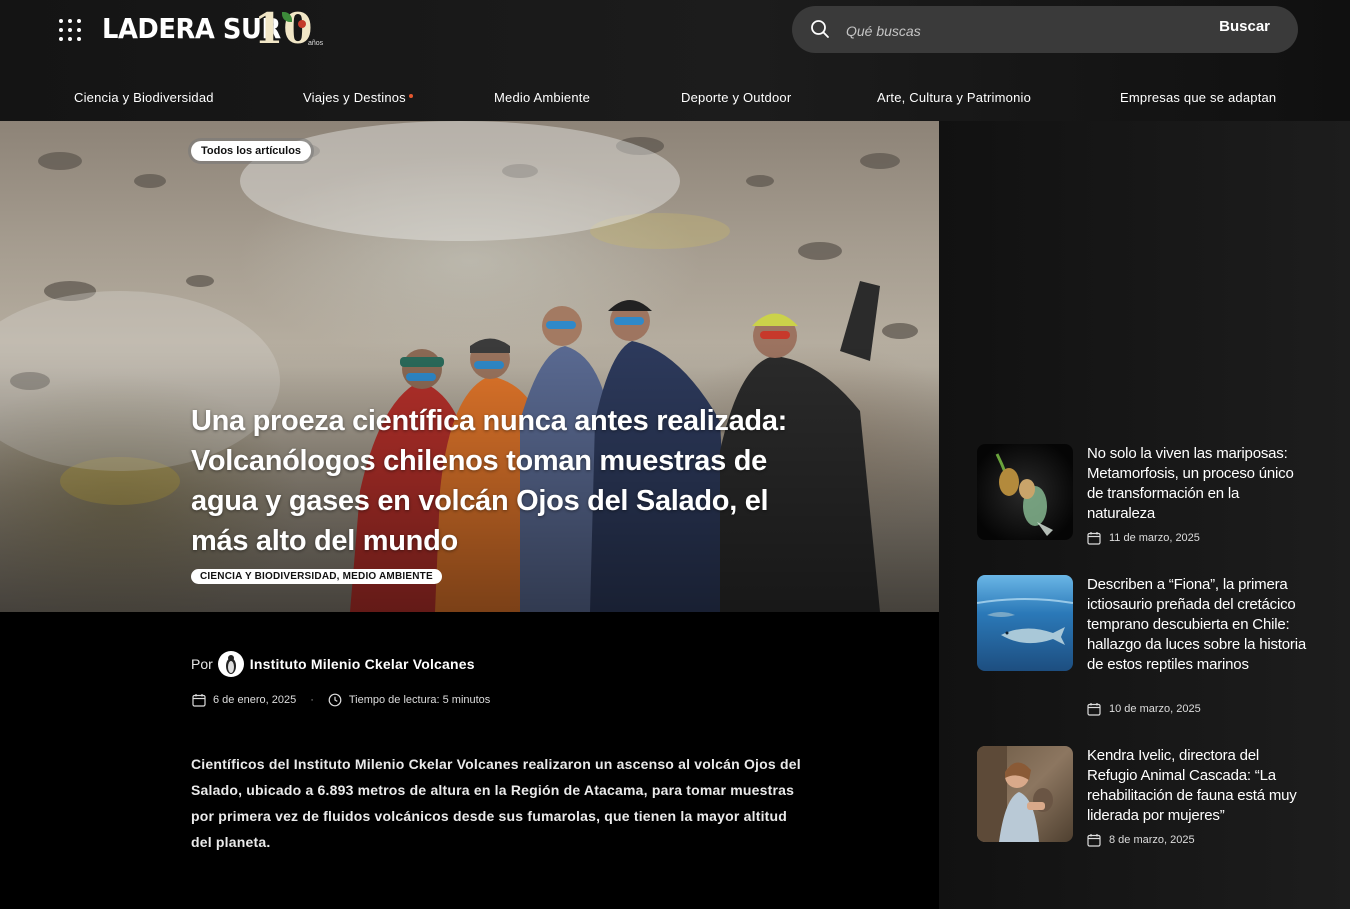 The image size is (1350, 909). I want to click on related-date: 11 de marzo, 2025, so click(1143, 538).